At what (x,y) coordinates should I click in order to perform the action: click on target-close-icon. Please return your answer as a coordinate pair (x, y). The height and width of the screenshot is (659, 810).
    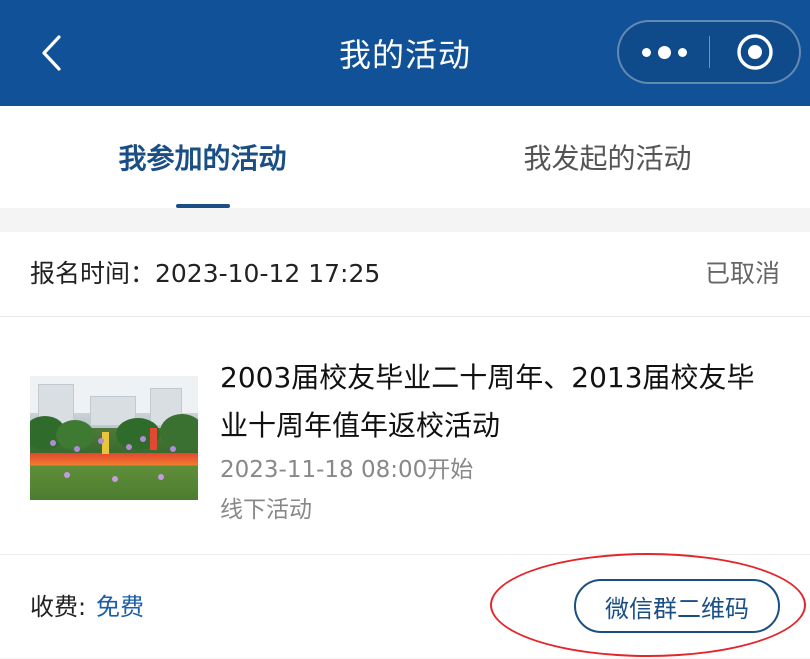
    Looking at the image, I should click on (755, 52).